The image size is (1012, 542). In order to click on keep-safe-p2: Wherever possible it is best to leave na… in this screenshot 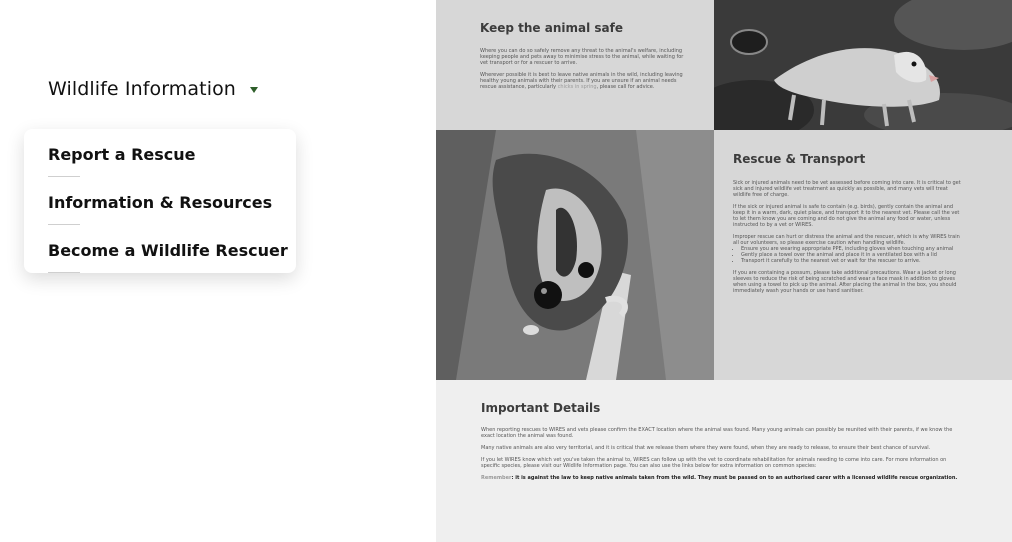, I will do `click(586, 81)`.